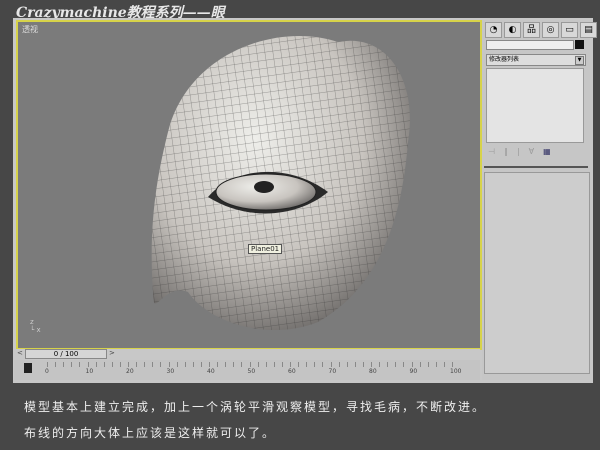  Describe the element at coordinates (536, 167) in the screenshot. I see `divider` at that location.